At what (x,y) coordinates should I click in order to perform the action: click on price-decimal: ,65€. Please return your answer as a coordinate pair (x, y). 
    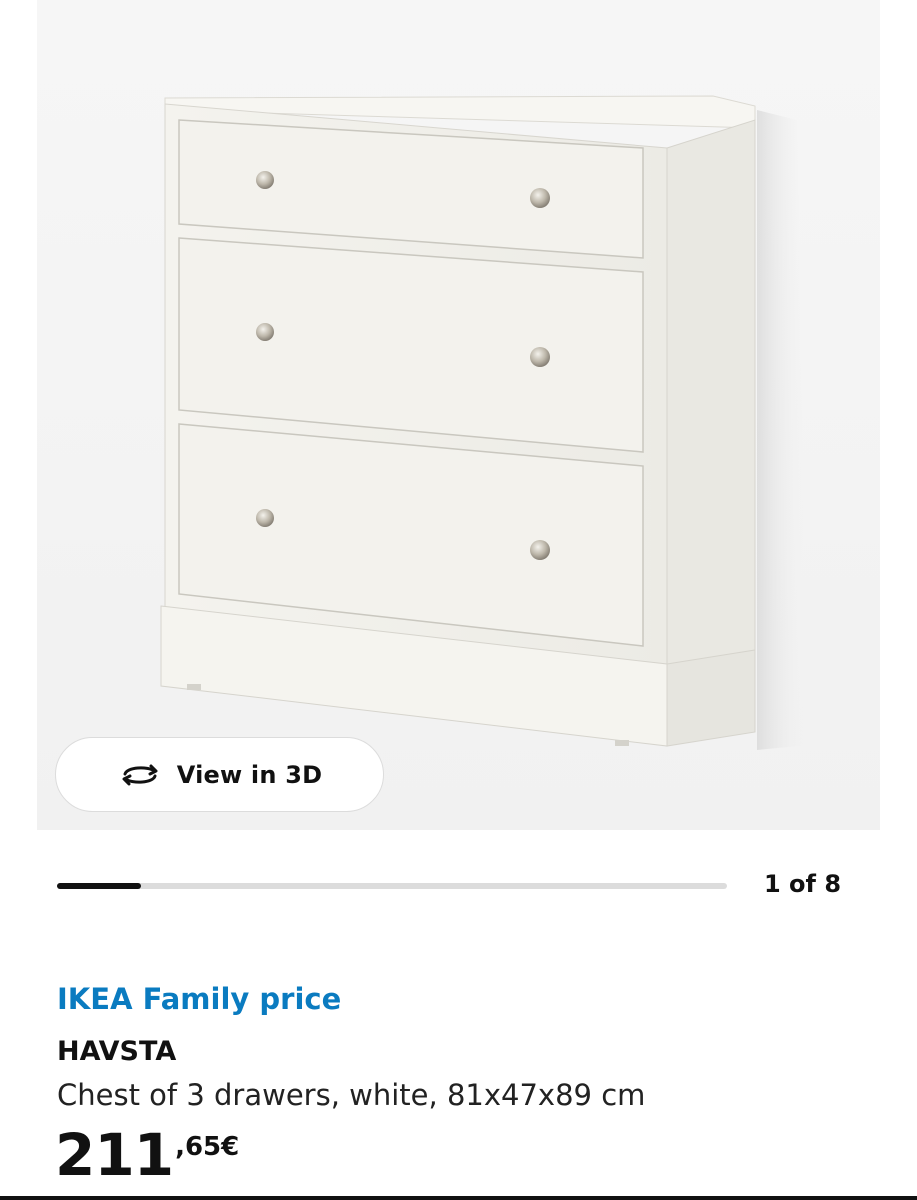
    Looking at the image, I should click on (207, 1147).